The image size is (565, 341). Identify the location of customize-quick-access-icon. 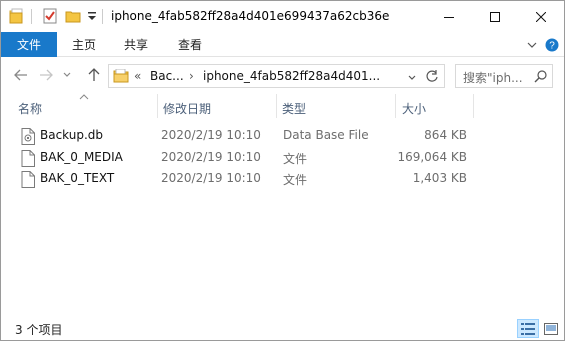
(94, 17).